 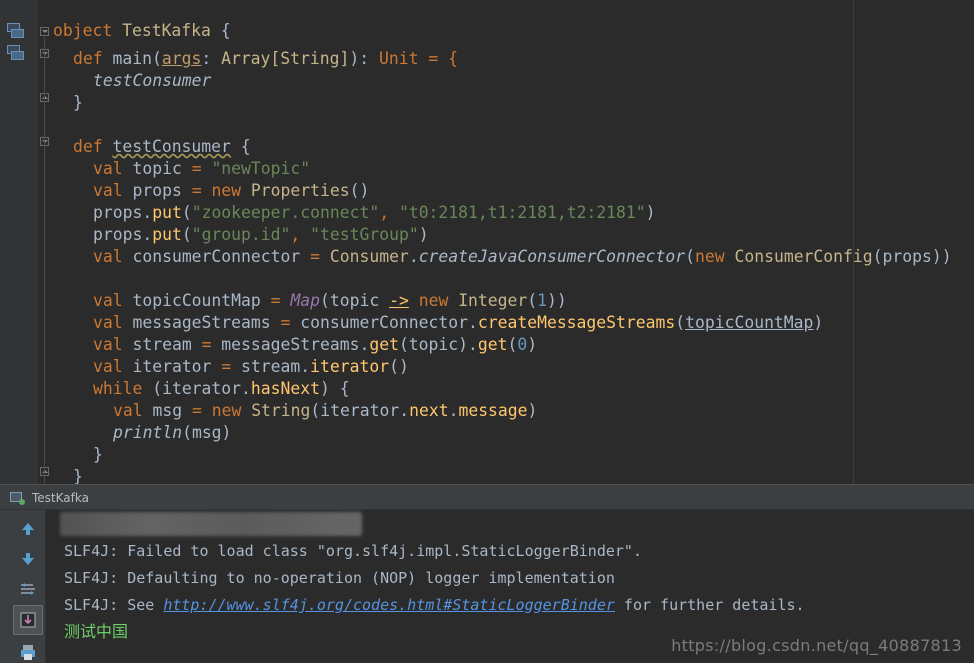 What do you see at coordinates (522, 344) in the screenshot?
I see `number-literal: 0` at bounding box center [522, 344].